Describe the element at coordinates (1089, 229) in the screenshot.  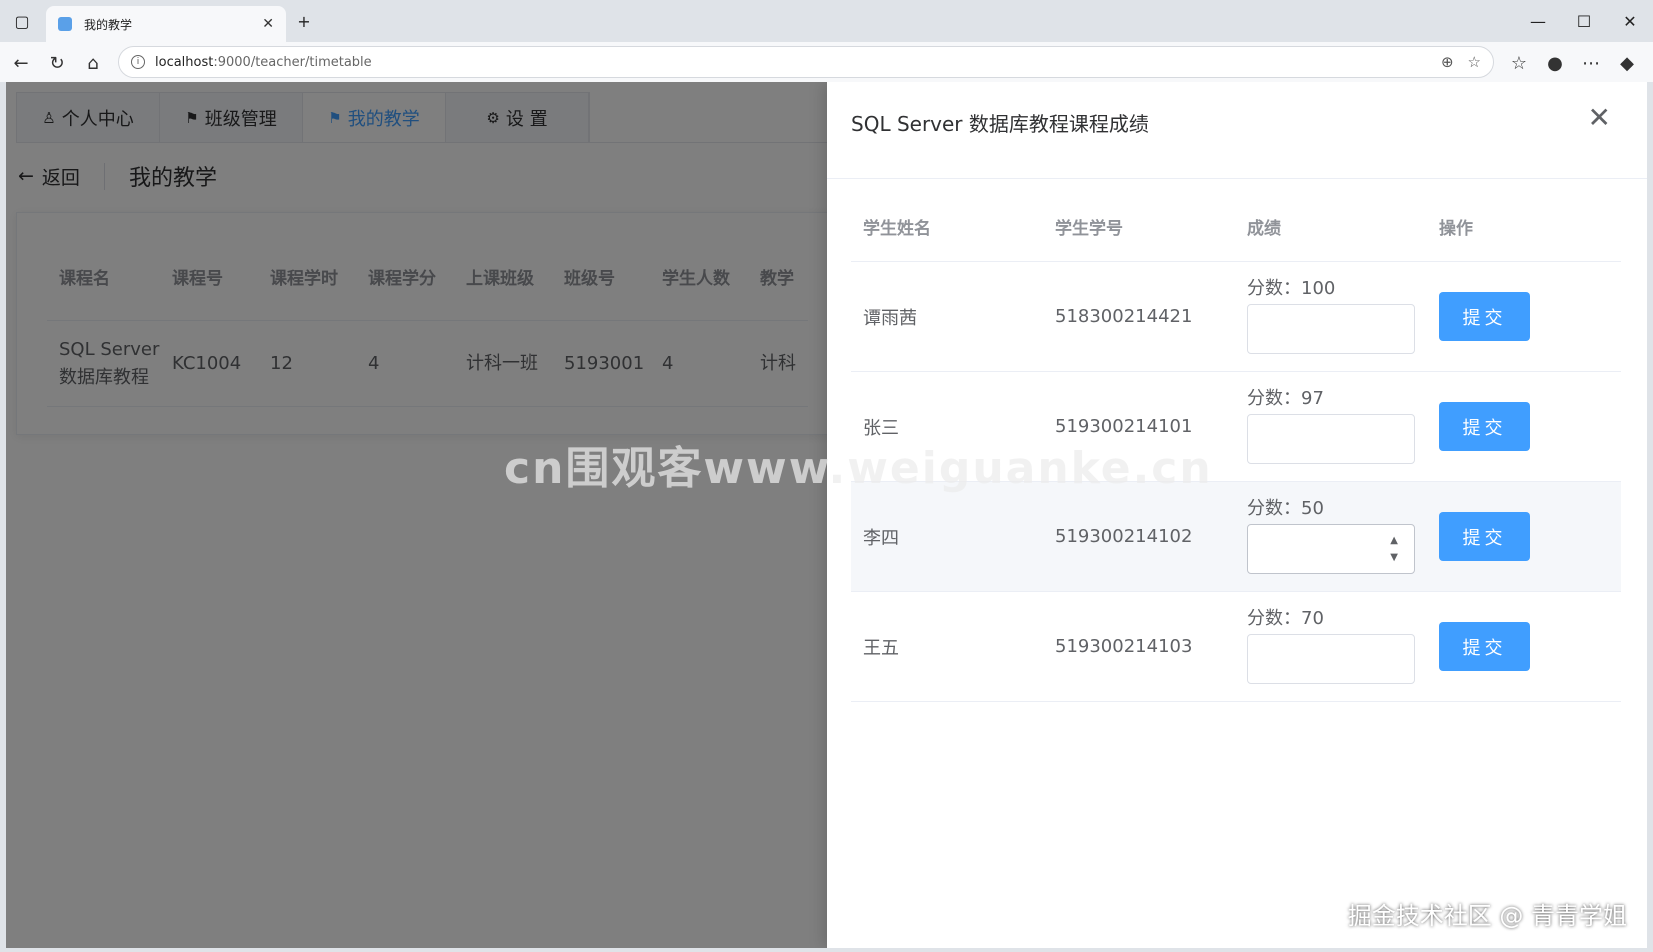
I see `column-header: 学生学号` at that location.